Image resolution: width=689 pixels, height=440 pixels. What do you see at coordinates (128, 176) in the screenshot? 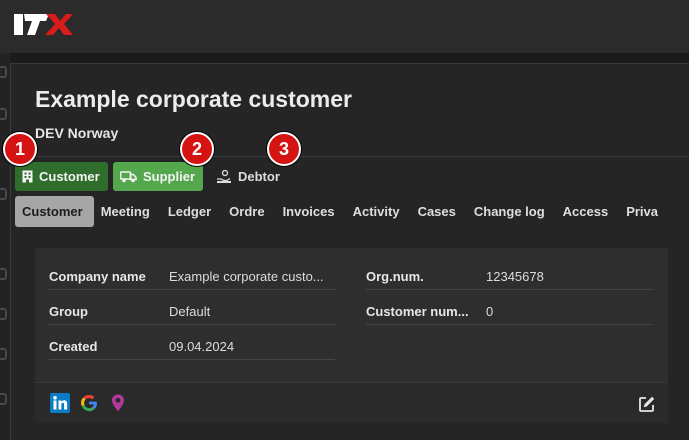
I see `truck-icon` at bounding box center [128, 176].